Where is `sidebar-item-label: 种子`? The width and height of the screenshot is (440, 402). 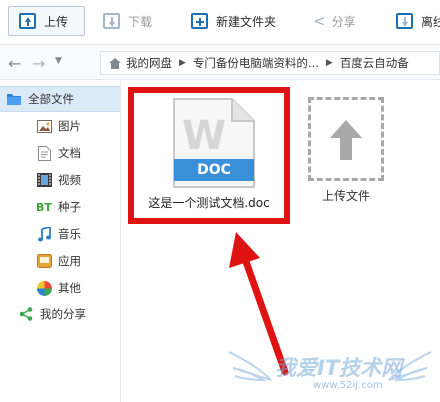 sidebar-item-label: 种子 is located at coordinates (69, 207).